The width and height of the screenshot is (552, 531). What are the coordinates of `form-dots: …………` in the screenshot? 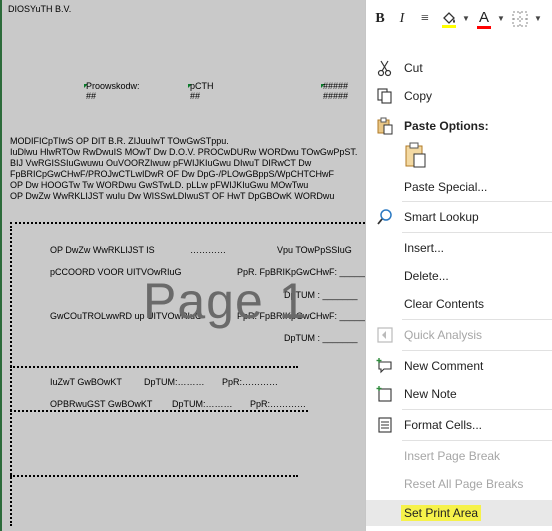 It's located at (208, 250).